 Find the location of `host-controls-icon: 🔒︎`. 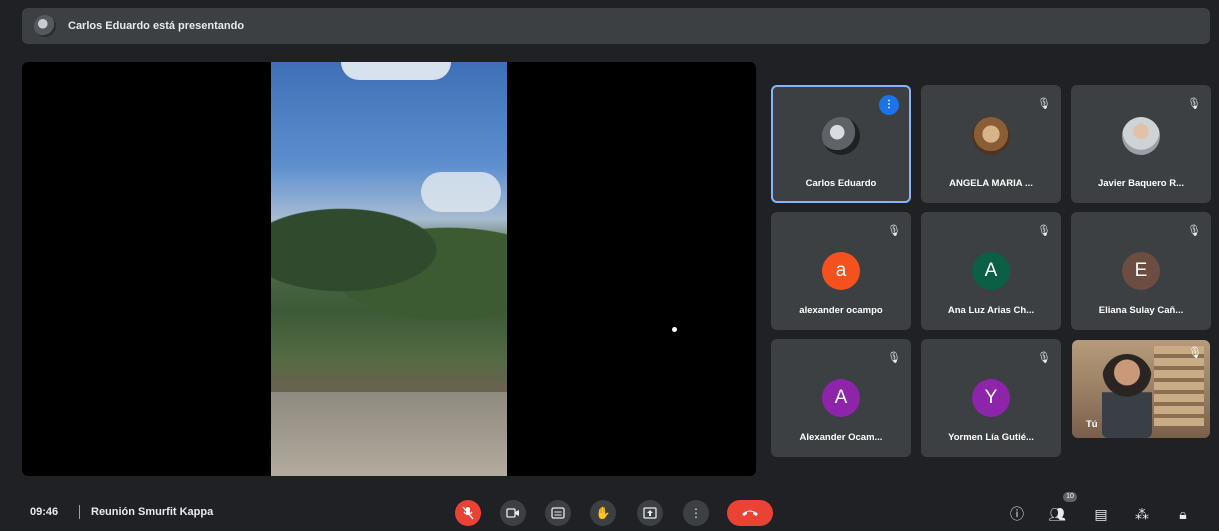

host-controls-icon: 🔒︎ is located at coordinates (1183, 514).